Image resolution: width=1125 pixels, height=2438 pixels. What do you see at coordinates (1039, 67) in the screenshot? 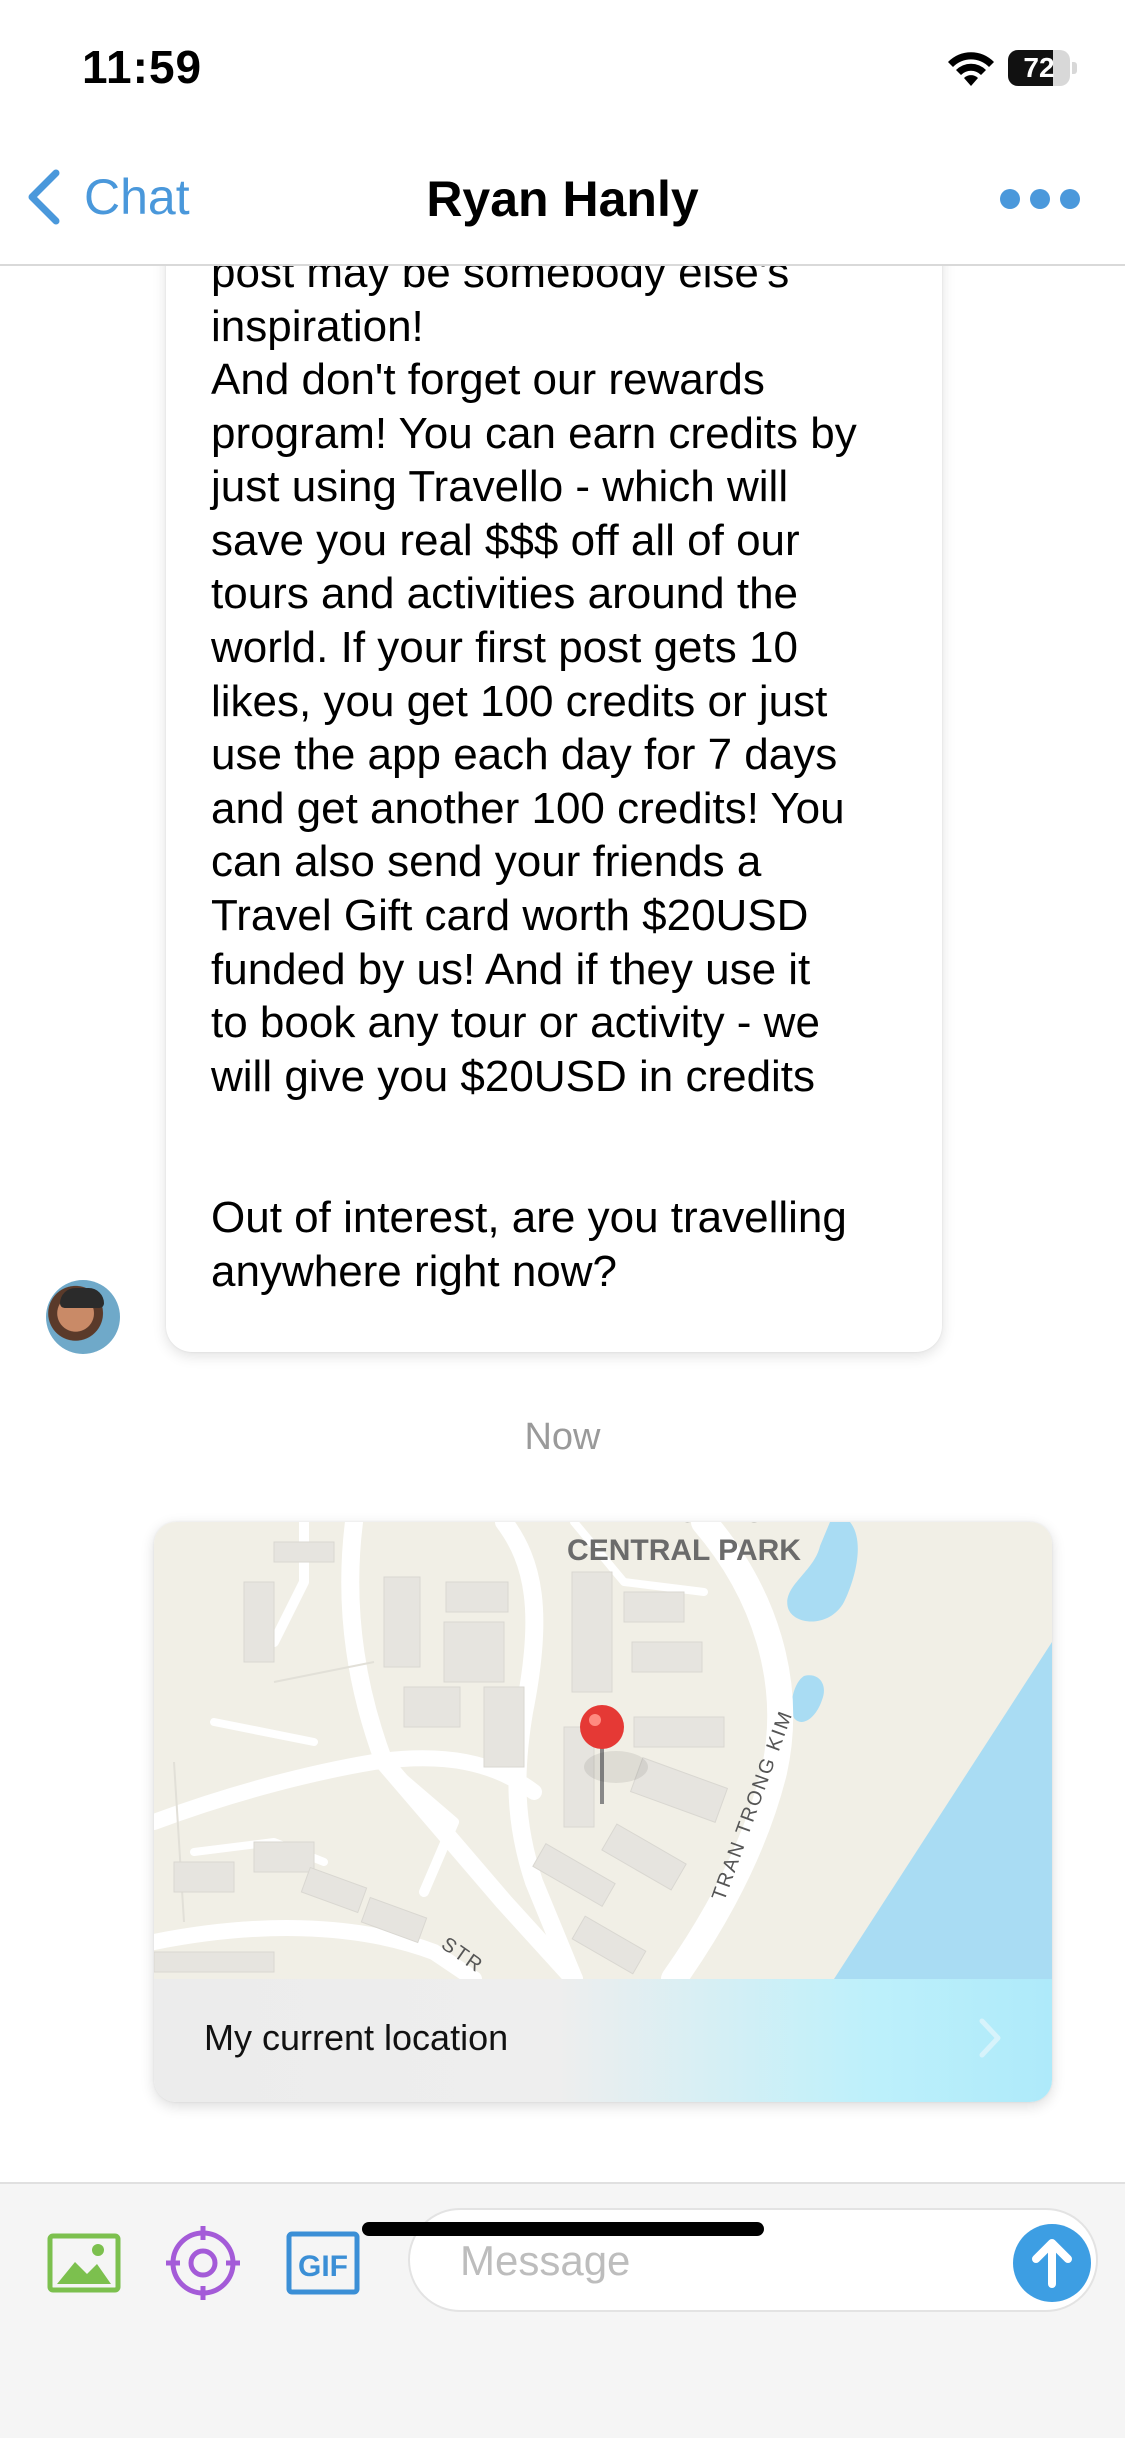
I see `battery-level: 72` at bounding box center [1039, 67].